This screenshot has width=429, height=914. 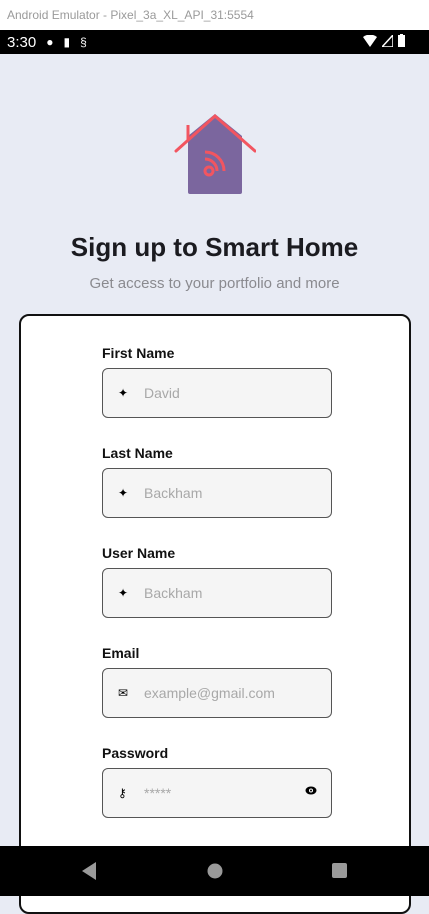 What do you see at coordinates (138, 353) in the screenshot?
I see `field-label: First Name` at bounding box center [138, 353].